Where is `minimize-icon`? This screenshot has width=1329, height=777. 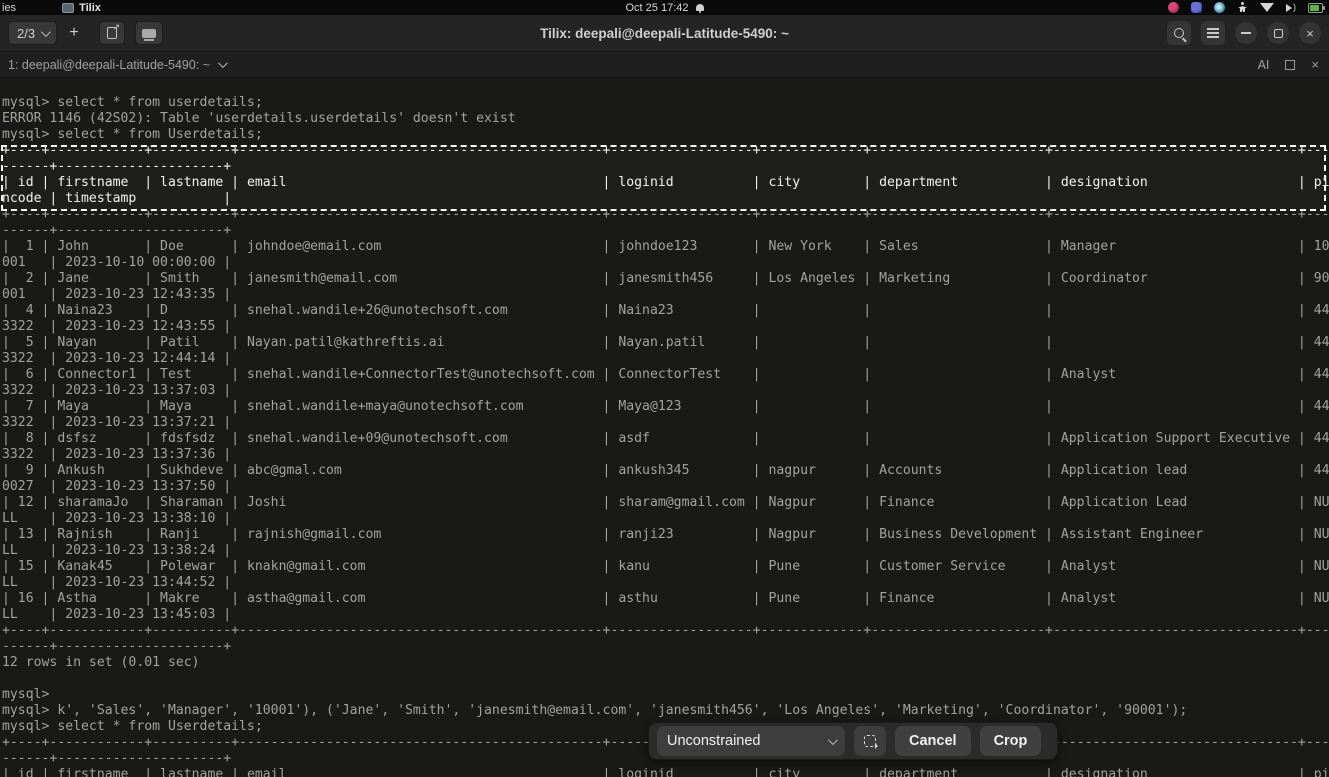
minimize-icon is located at coordinates (1246, 33).